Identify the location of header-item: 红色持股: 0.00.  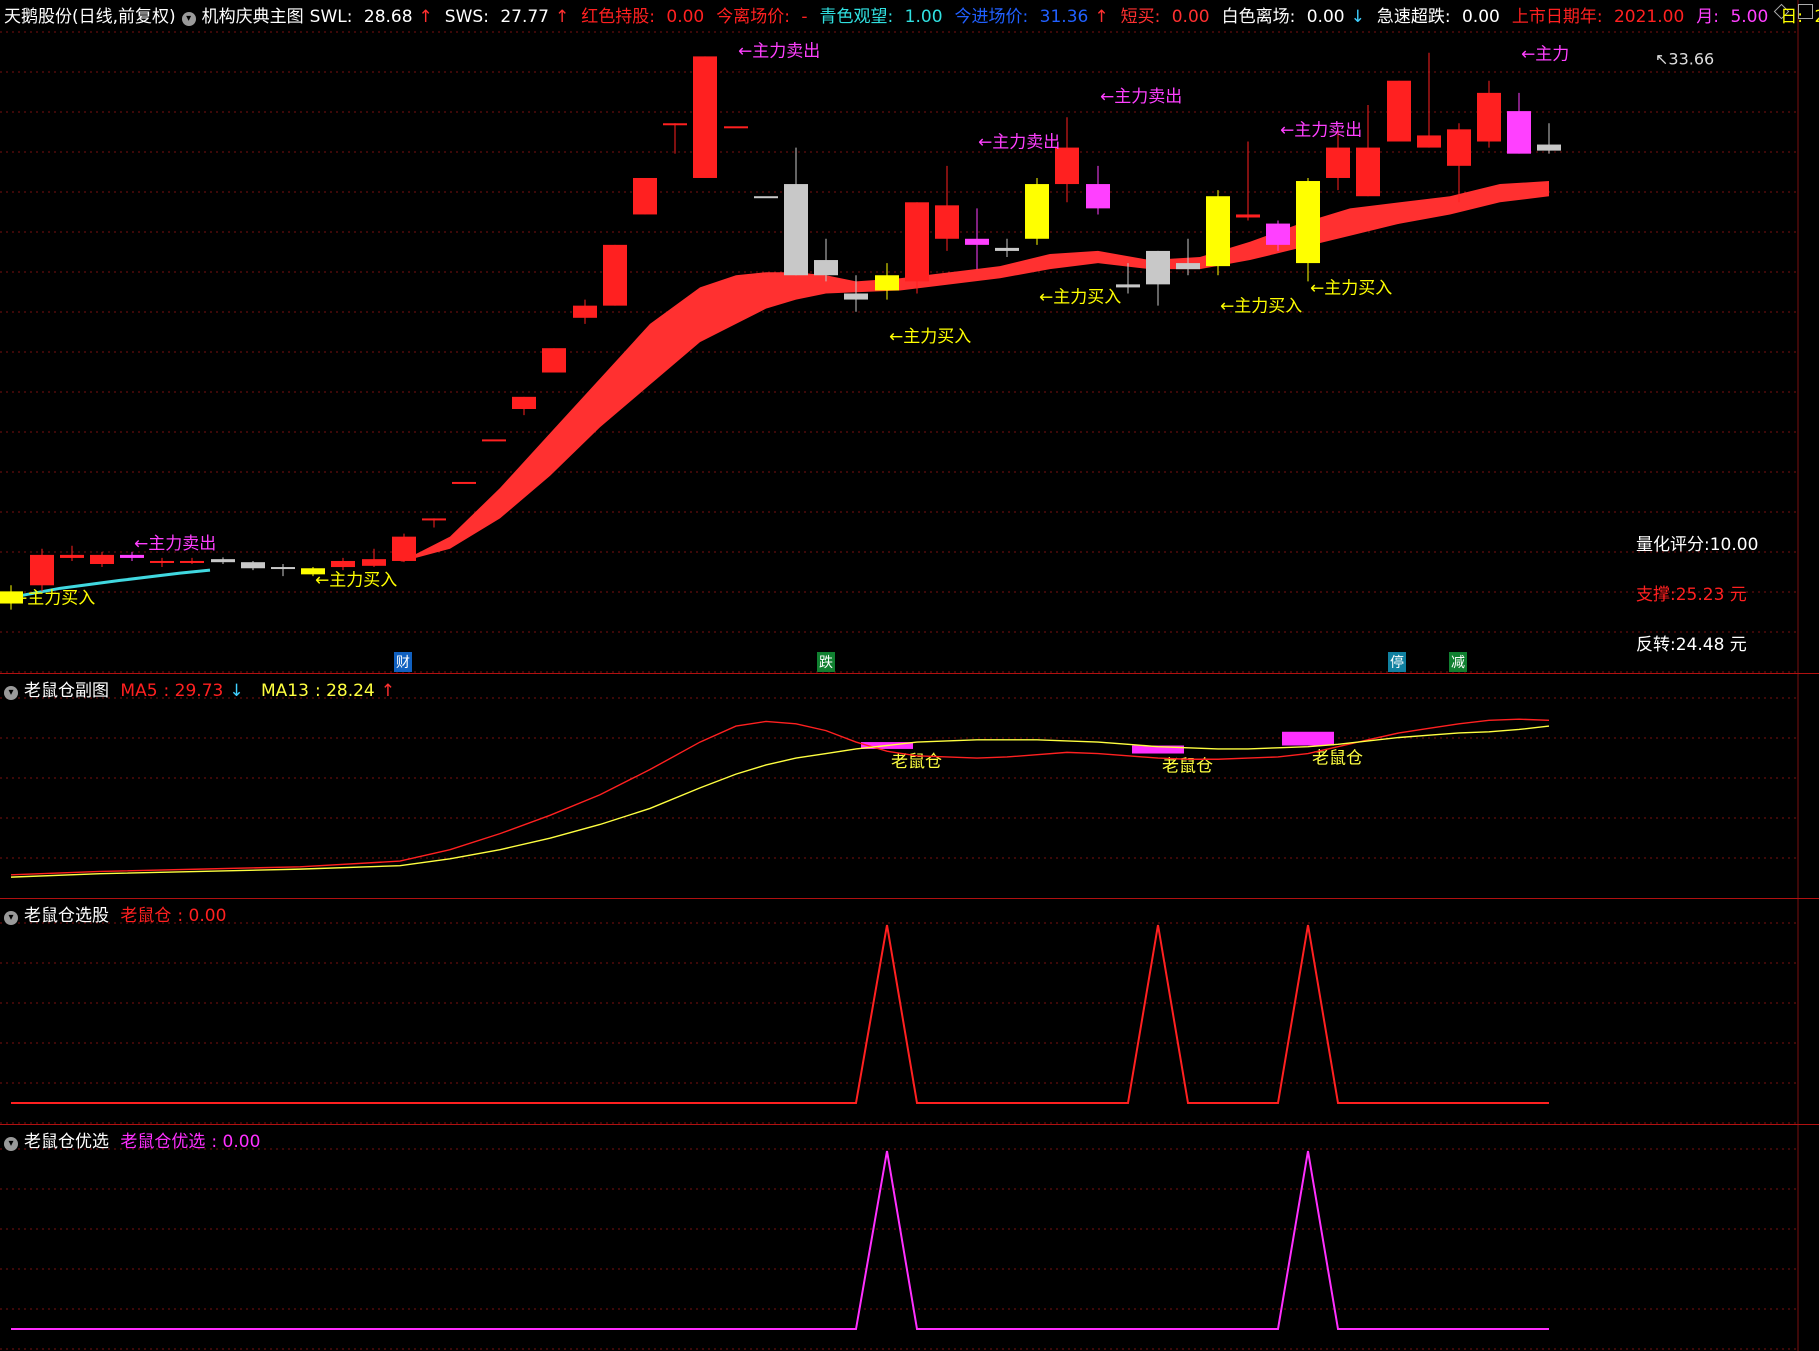
(645, 17).